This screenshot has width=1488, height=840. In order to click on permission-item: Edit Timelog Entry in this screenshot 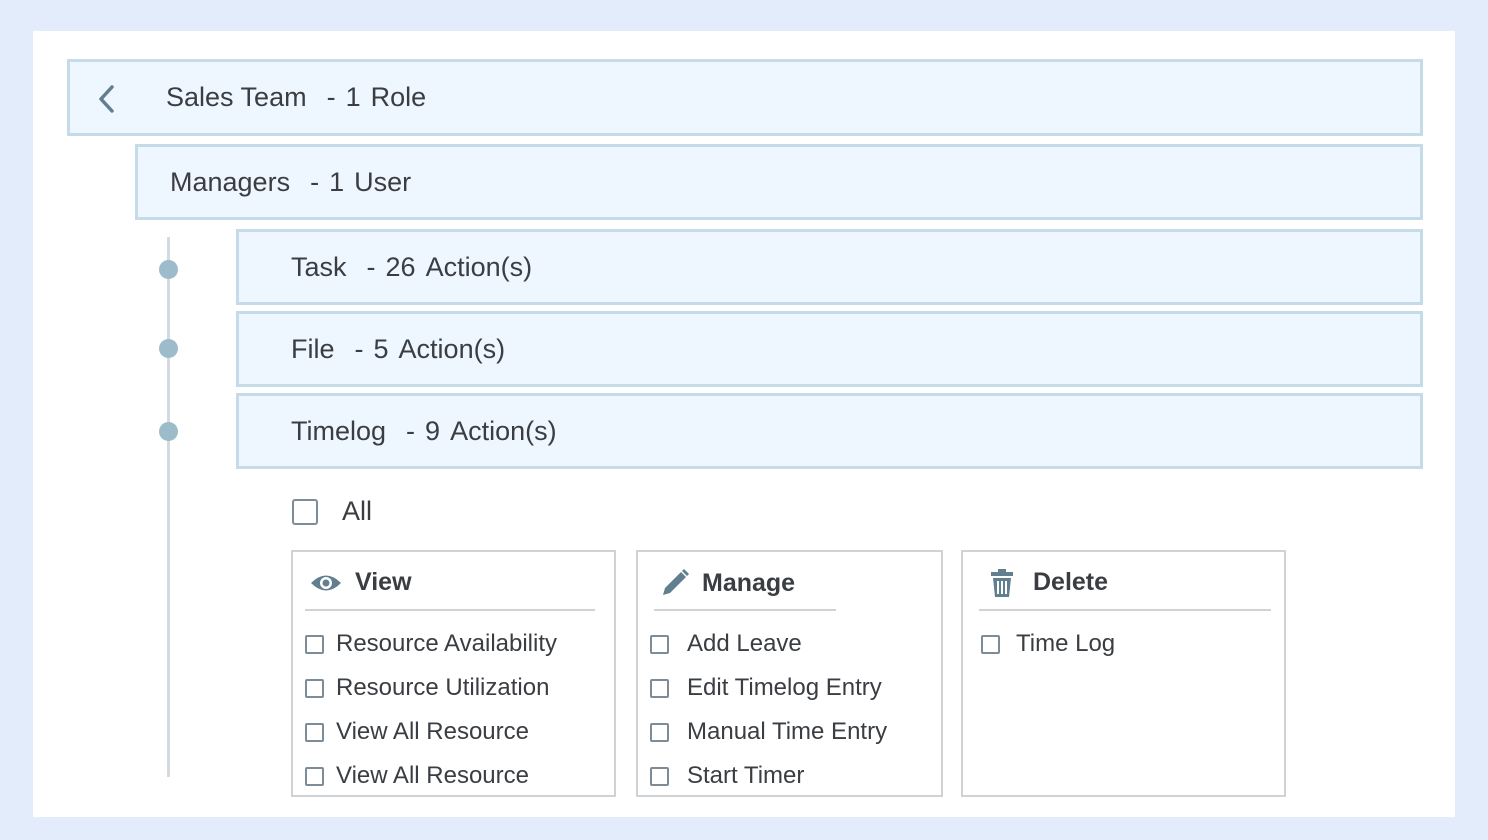, I will do `click(768, 688)`.